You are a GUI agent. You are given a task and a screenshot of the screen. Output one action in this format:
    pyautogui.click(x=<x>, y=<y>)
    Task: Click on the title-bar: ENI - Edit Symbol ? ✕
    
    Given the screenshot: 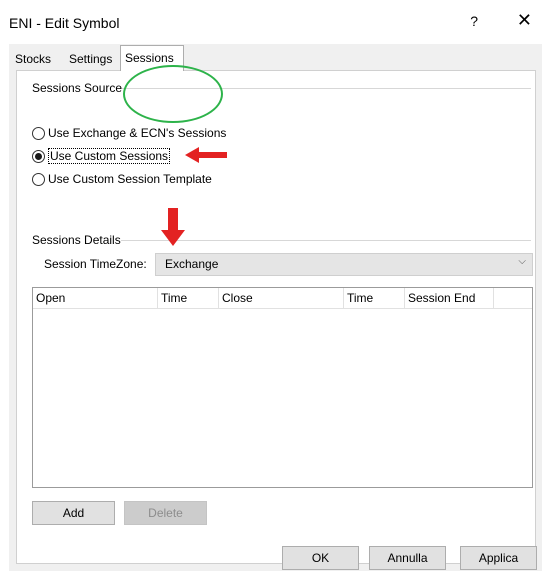 What is the action you would take?
    pyautogui.click(x=275, y=22)
    